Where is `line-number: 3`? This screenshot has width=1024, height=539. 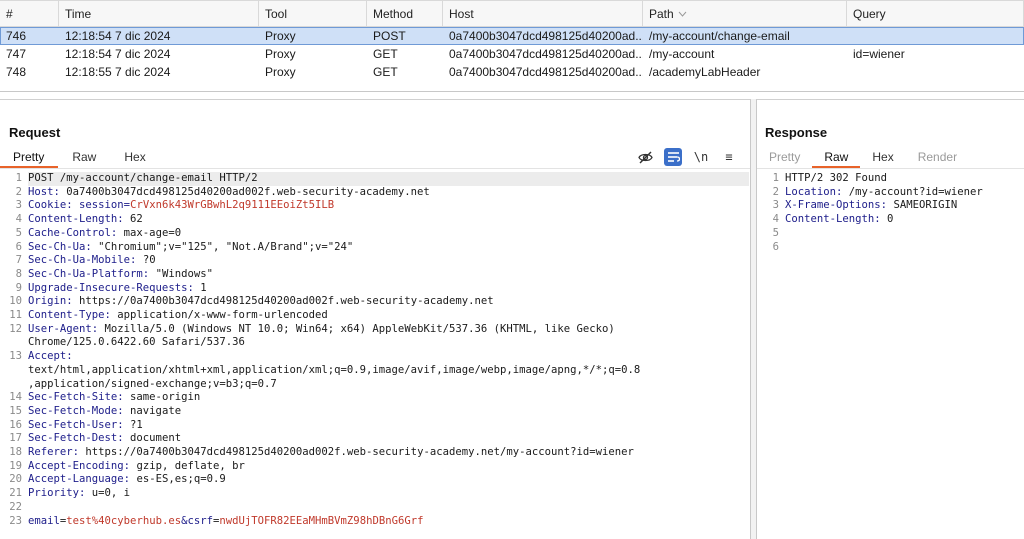 line-number: 3 is located at coordinates (775, 205).